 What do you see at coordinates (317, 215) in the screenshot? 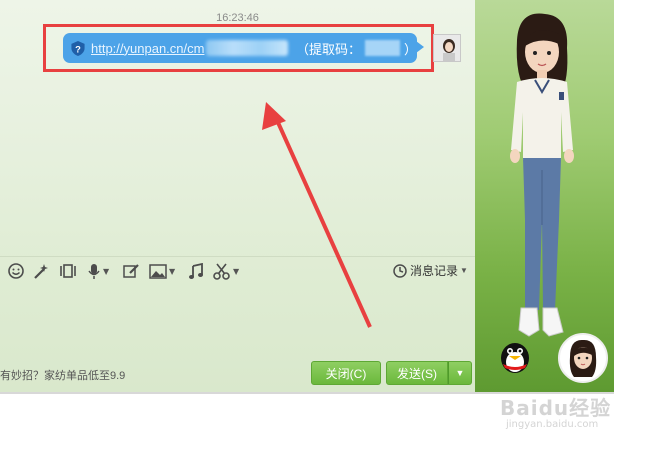
I see `red-arrow-annotation` at bounding box center [317, 215].